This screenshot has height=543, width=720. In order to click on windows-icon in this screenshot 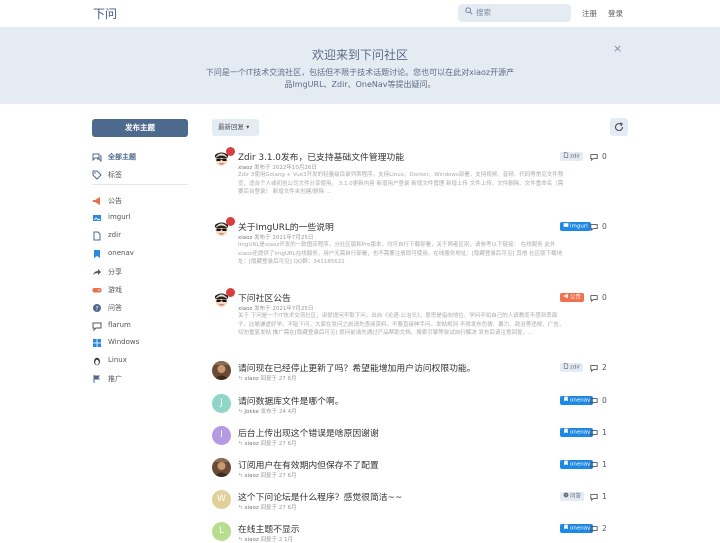, I will do `click(97, 343)`.